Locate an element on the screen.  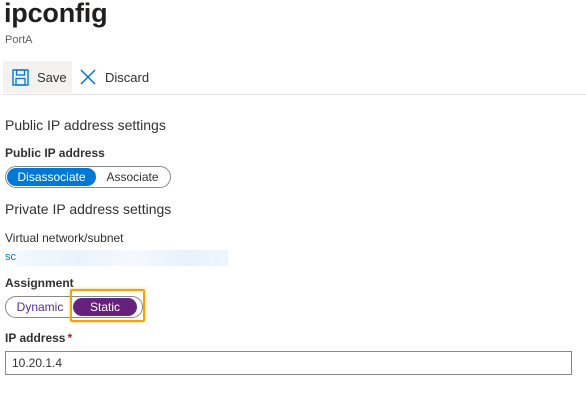
discard-label: Discard is located at coordinates (127, 77).